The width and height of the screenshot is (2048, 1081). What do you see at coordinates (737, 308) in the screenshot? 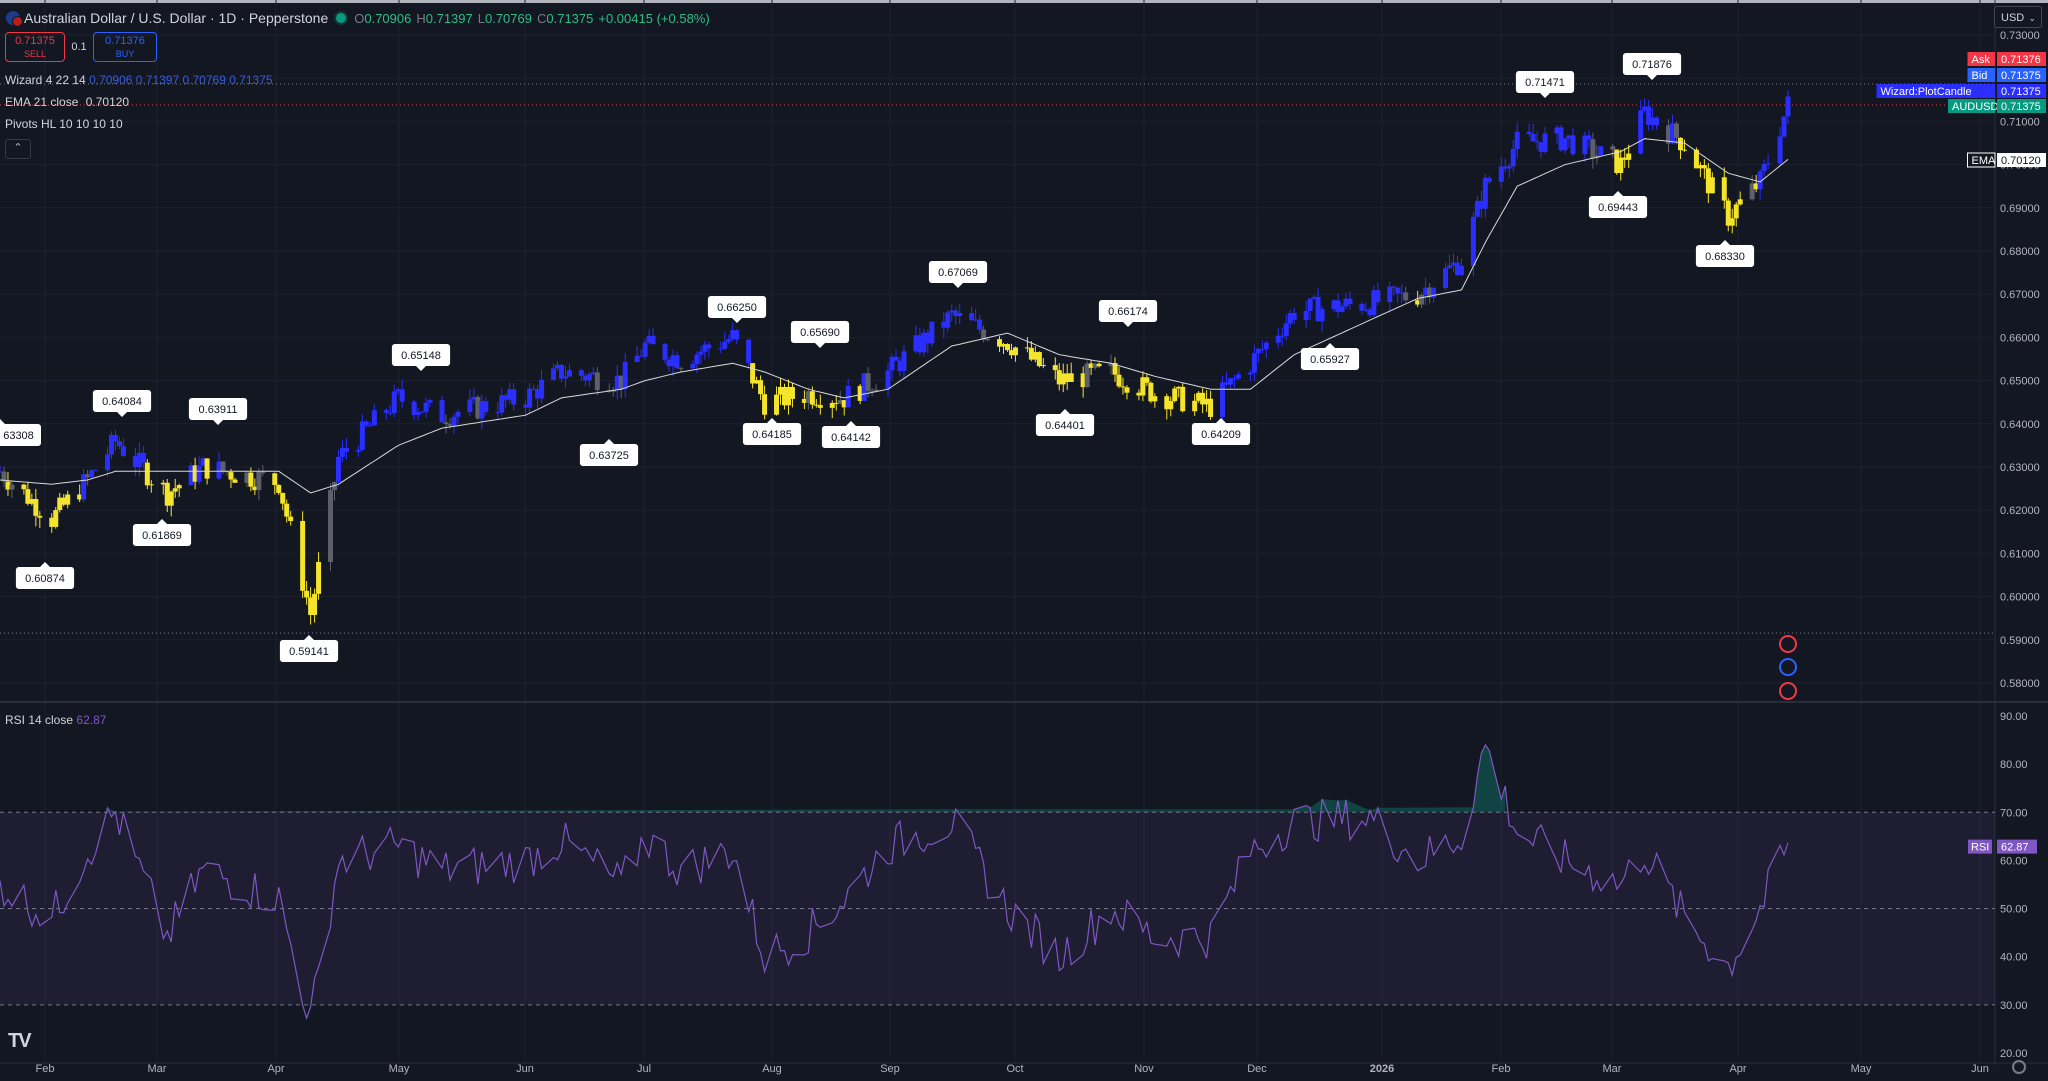
I see `pivot-label-text: 0.66250` at bounding box center [737, 308].